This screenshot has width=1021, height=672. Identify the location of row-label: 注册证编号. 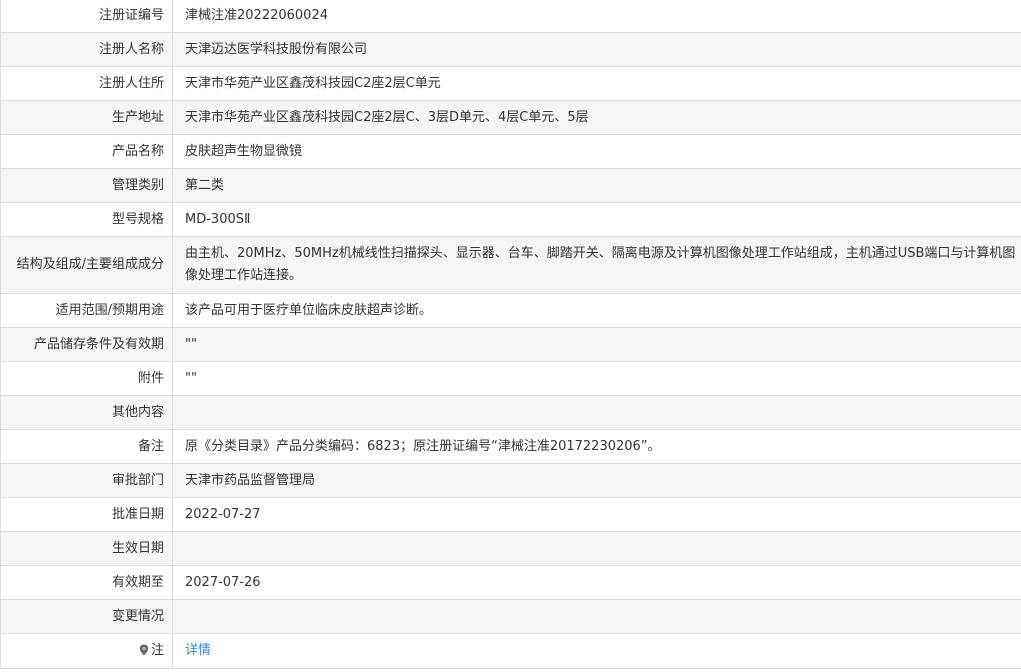
(86, 16).